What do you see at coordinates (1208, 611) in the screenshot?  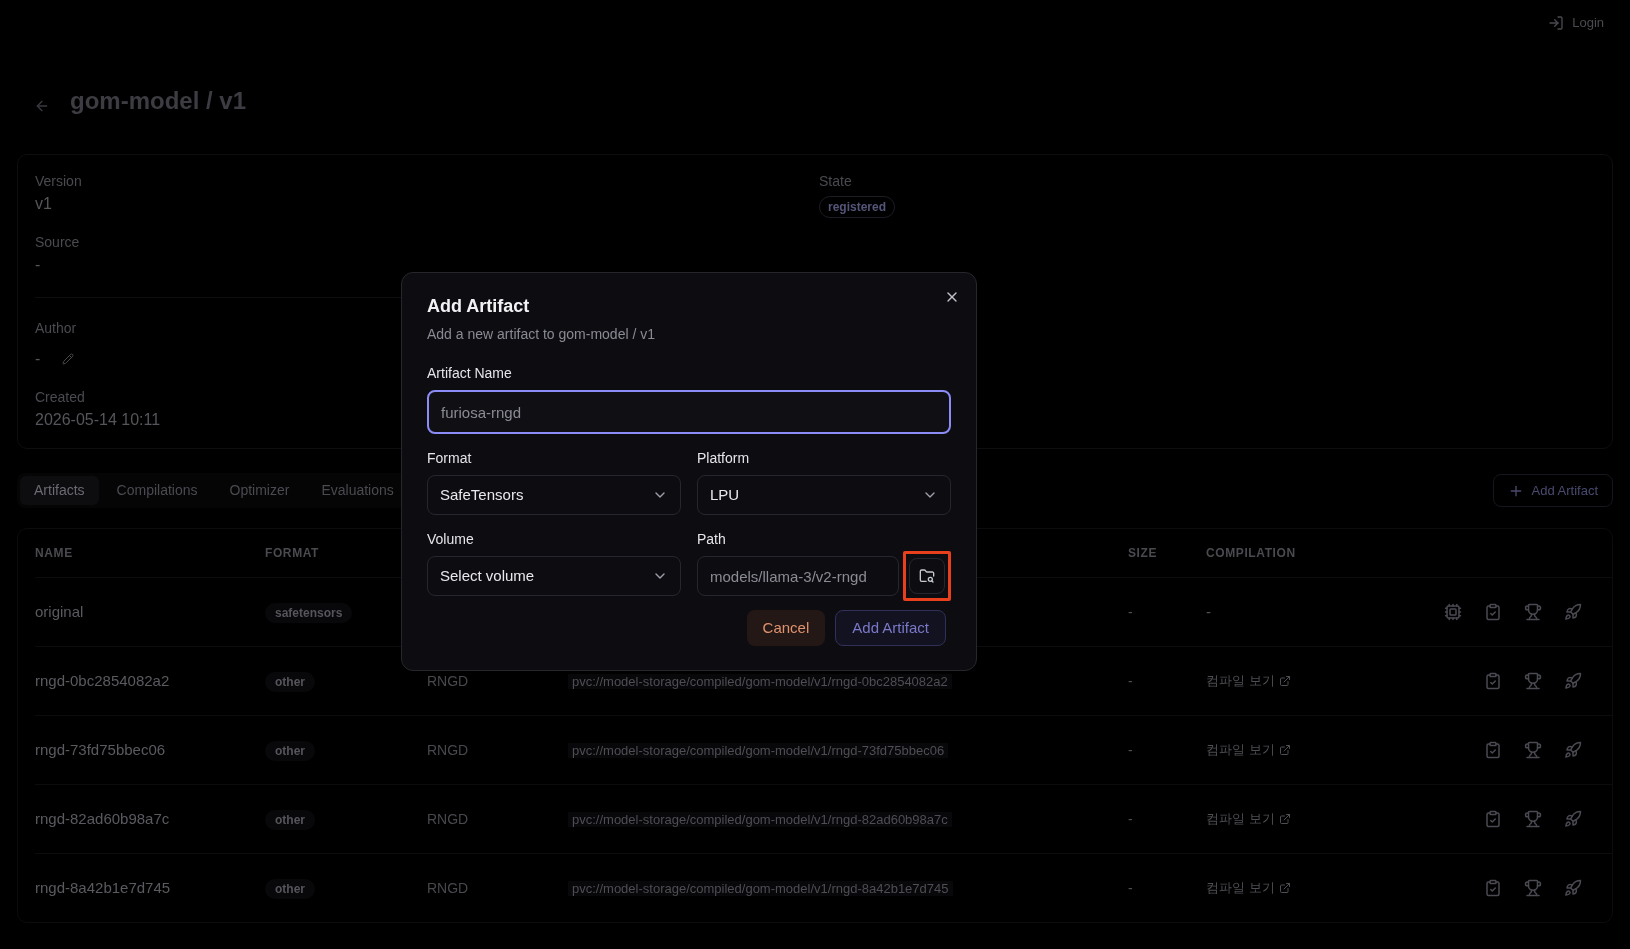 I see `compilation-text: -` at bounding box center [1208, 611].